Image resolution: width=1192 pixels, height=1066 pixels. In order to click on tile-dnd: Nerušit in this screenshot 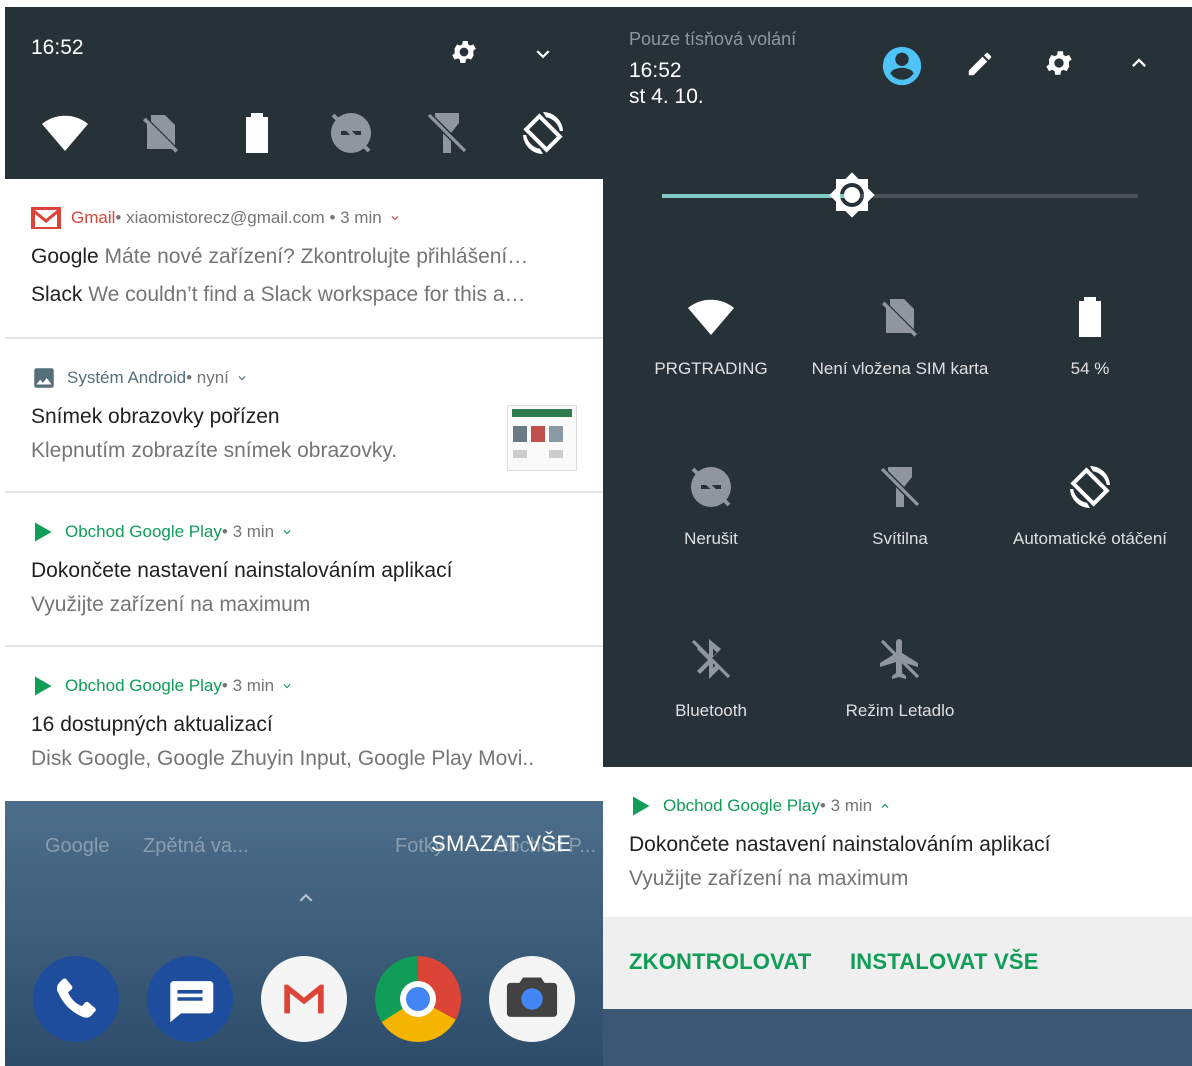, I will do `click(711, 506)`.